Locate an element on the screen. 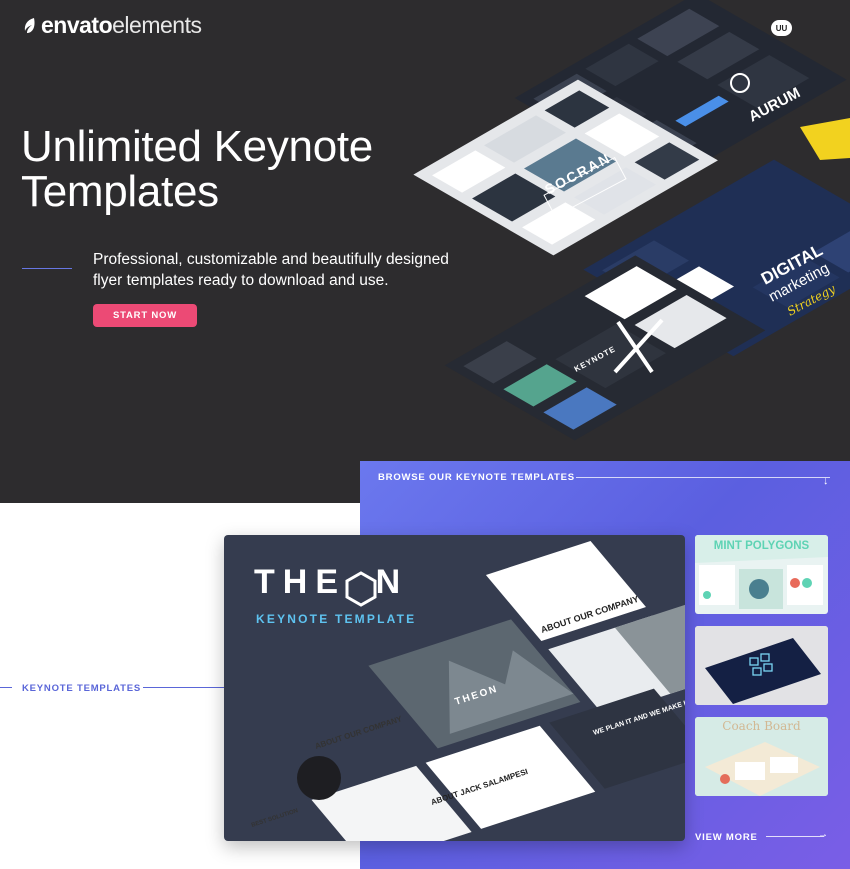  coach-board-title: Coach Board is located at coordinates (761, 726).